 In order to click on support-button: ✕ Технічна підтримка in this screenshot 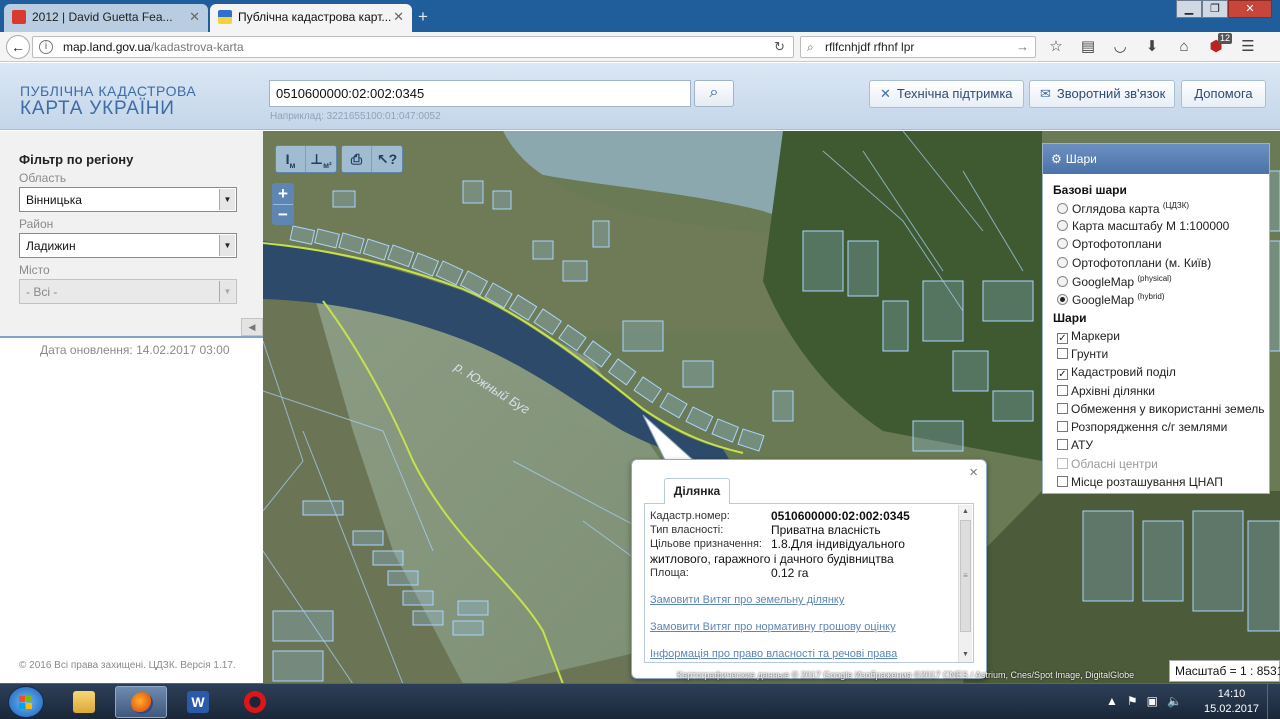, I will do `click(946, 94)`.